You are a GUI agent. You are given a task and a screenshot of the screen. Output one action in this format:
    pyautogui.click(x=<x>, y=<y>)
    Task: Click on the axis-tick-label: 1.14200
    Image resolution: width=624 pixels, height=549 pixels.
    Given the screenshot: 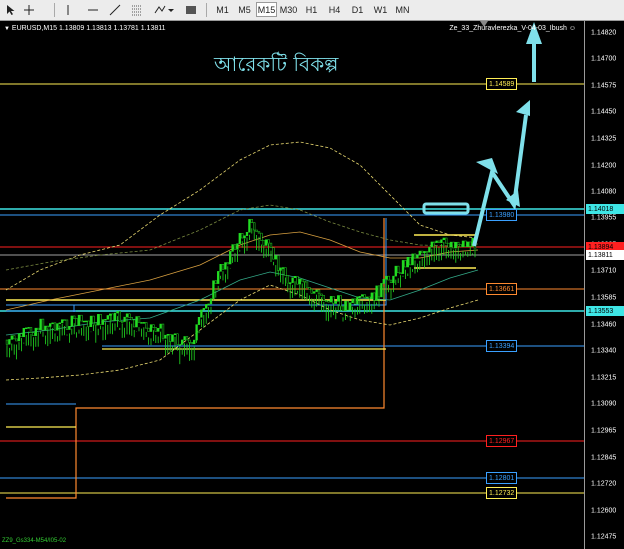 What is the action you would take?
    pyautogui.click(x=604, y=166)
    